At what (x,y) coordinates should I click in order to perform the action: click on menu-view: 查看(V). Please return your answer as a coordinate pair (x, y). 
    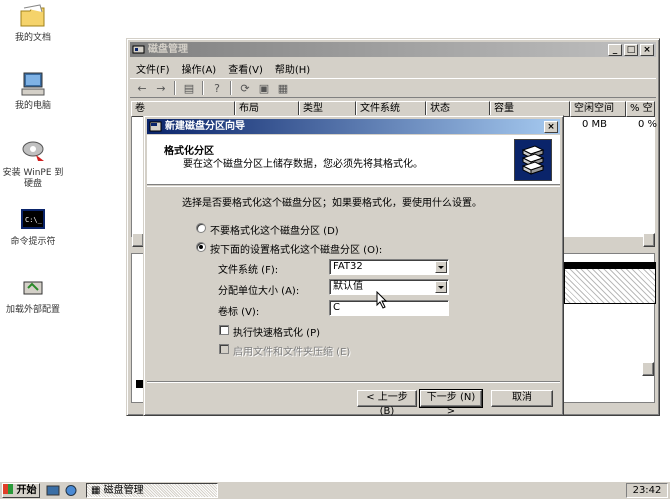
    Looking at the image, I should click on (245, 68).